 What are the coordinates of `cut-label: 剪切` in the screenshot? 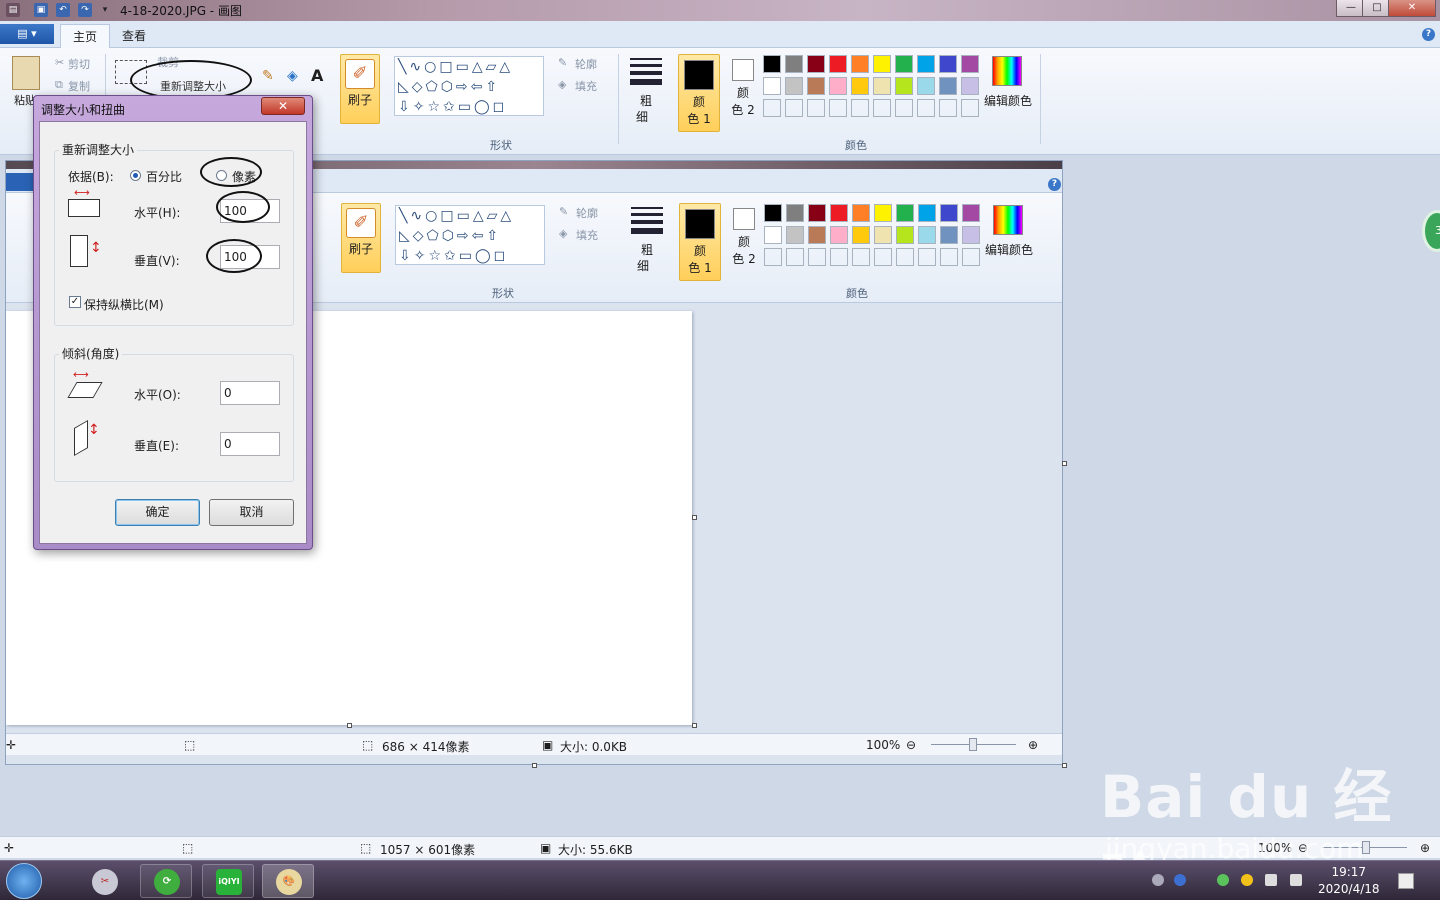 It's located at (79, 64).